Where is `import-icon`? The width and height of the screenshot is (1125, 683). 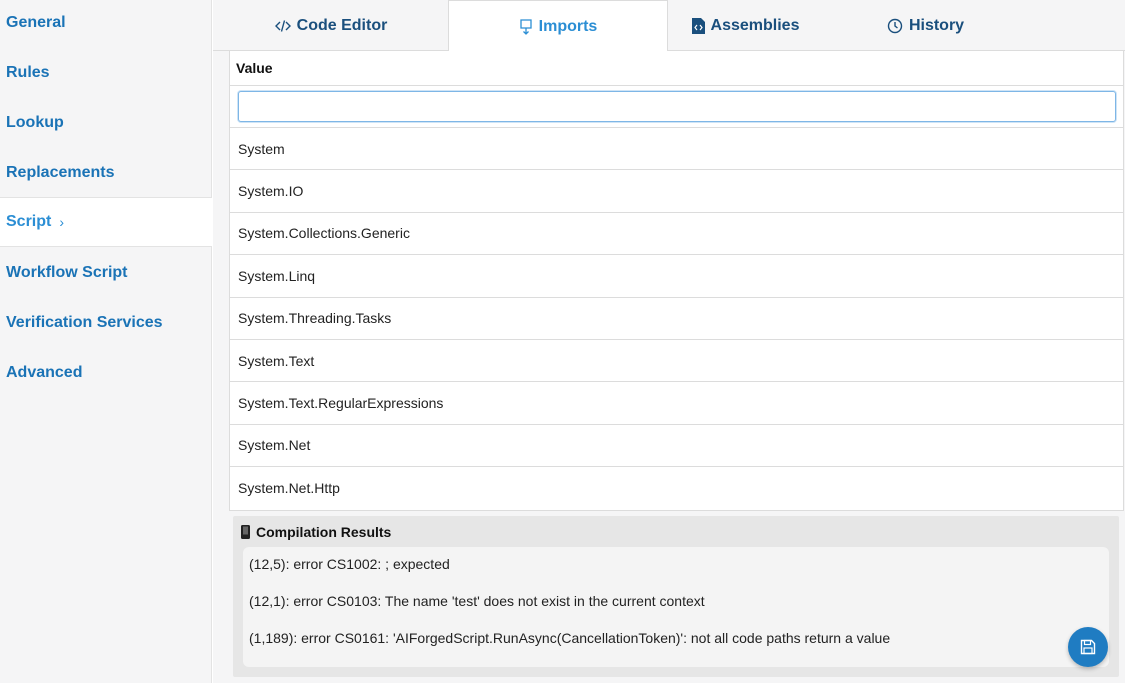
import-icon is located at coordinates (526, 26).